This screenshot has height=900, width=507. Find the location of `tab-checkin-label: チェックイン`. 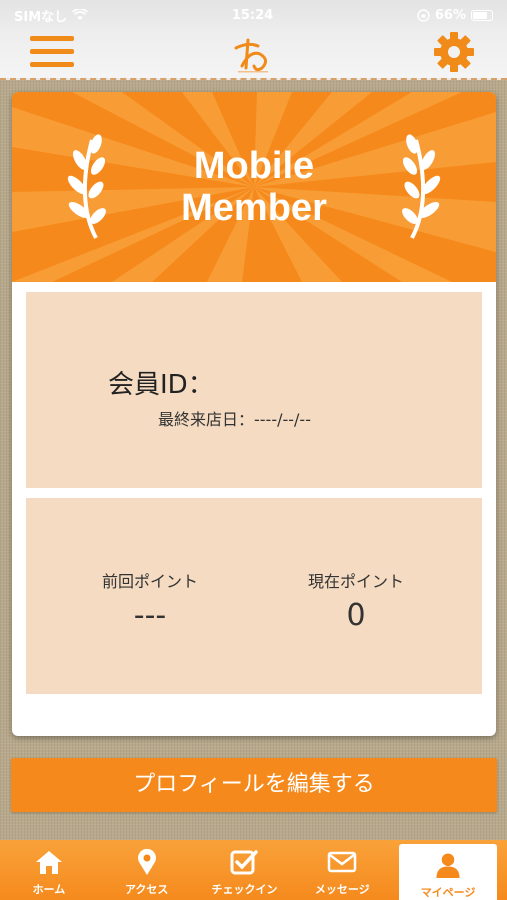

tab-checkin-label: チェックイン is located at coordinates (244, 889).